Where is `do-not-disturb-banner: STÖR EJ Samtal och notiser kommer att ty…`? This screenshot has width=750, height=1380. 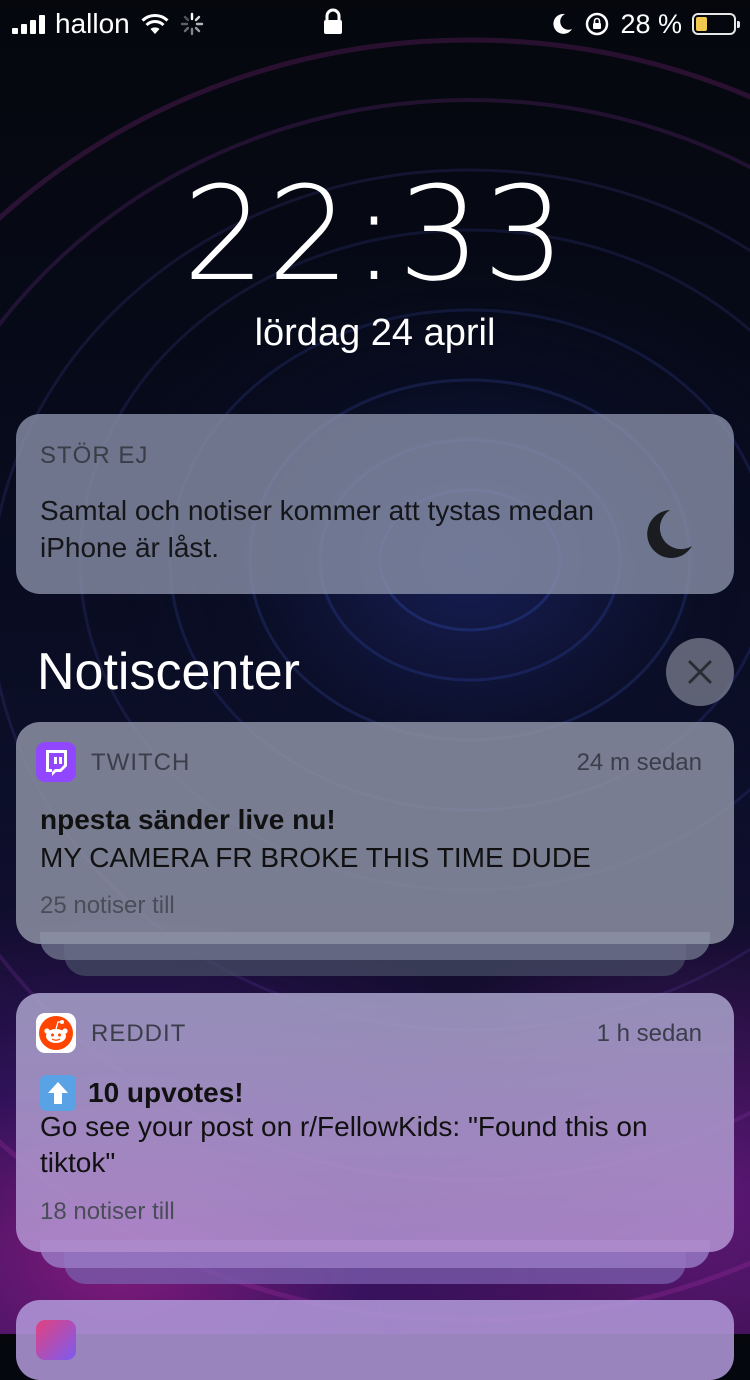
do-not-disturb-banner: STÖR EJ Samtal och notiser kommer att ty… is located at coordinates (375, 504).